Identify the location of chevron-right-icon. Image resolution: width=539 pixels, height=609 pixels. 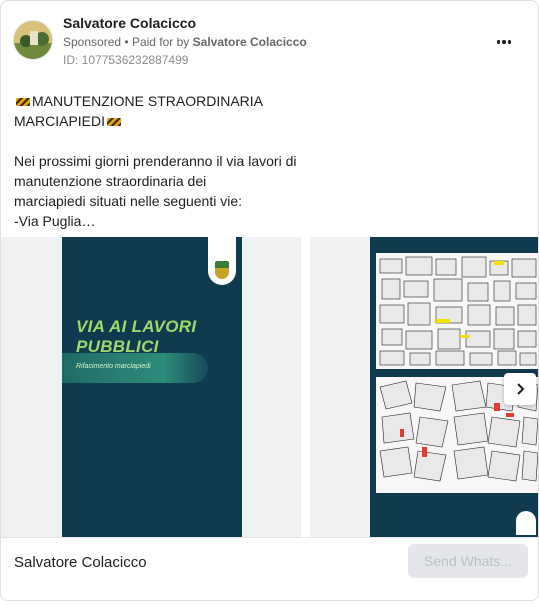
(521, 389).